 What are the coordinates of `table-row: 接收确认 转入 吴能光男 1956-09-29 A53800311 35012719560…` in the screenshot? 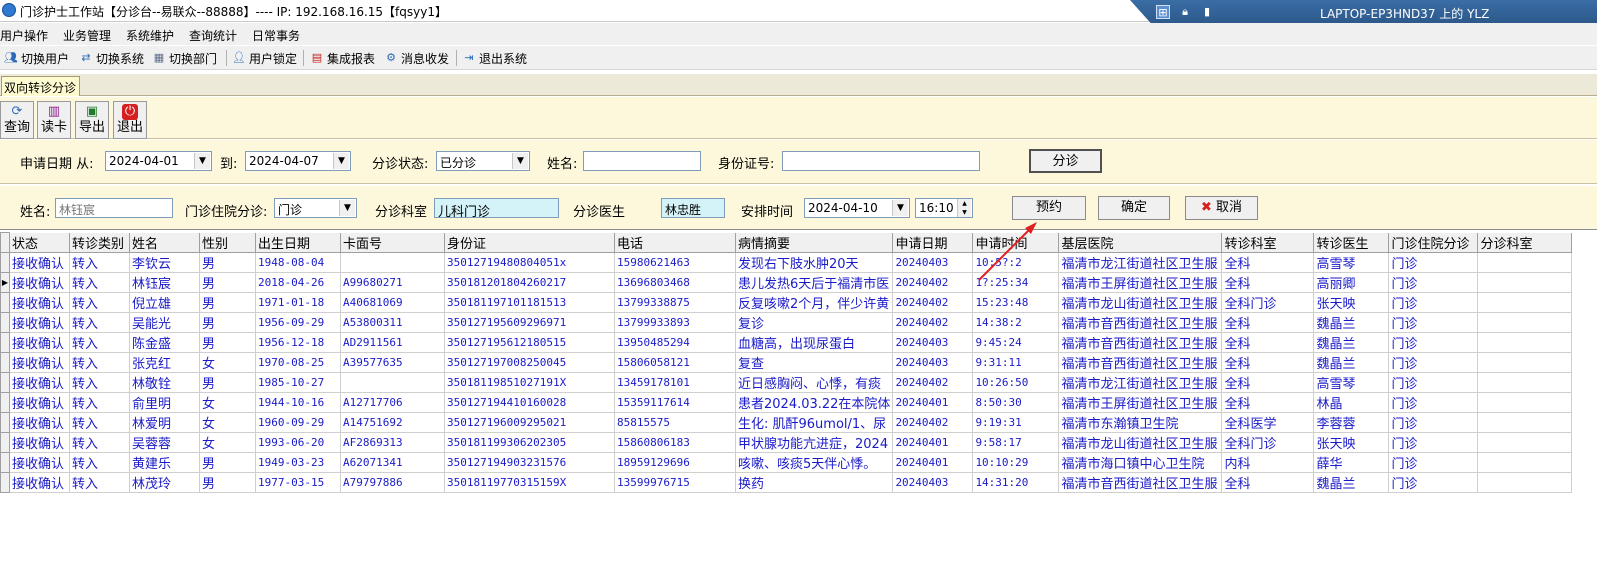 It's located at (786, 322).